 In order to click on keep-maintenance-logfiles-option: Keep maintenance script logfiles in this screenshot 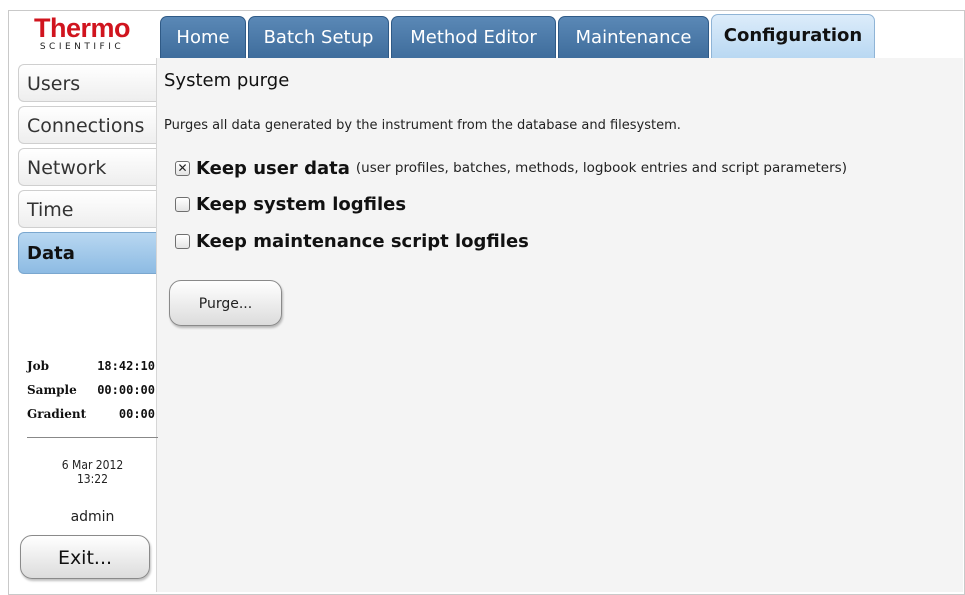, I will do `click(352, 241)`.